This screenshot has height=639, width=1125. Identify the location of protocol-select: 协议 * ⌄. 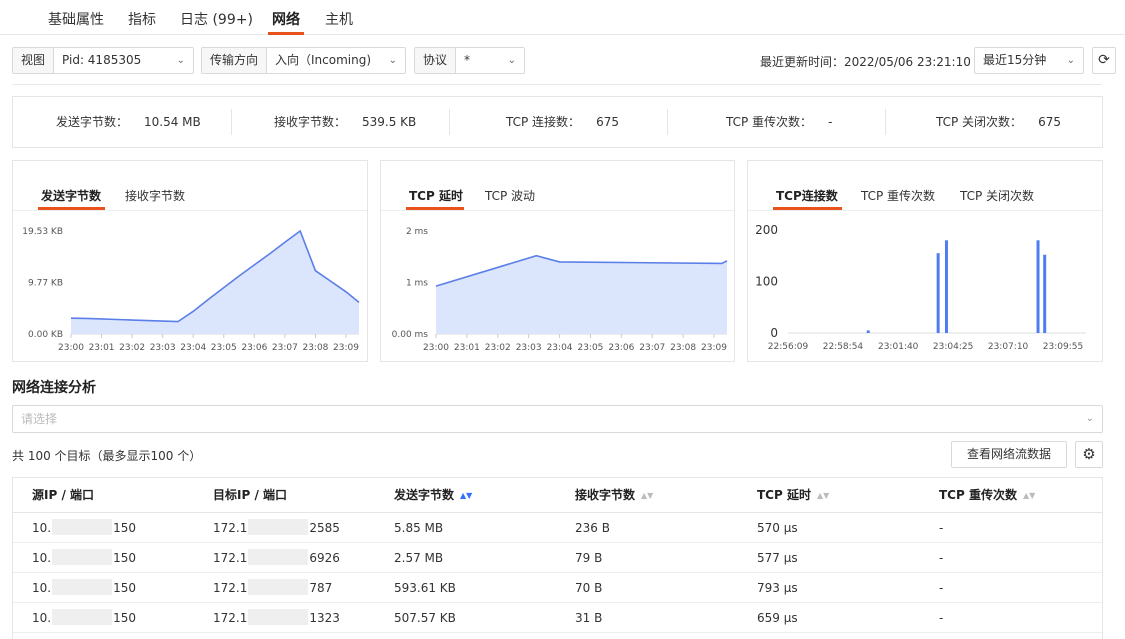
(469, 60).